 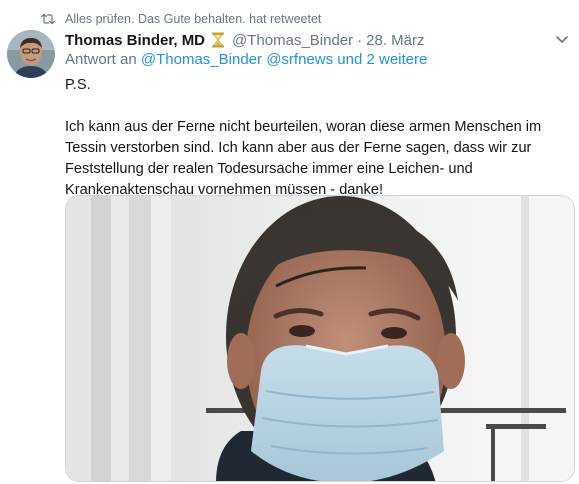 What do you see at coordinates (101, 59) in the screenshot?
I see `reply-prefix: Antwort an` at bounding box center [101, 59].